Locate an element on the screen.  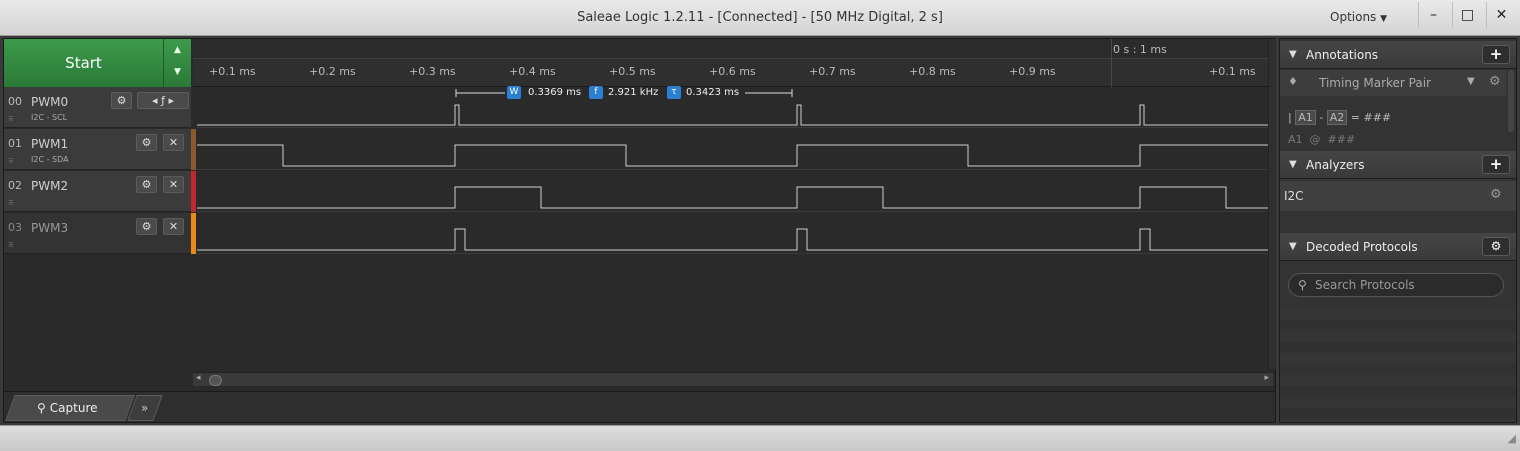
chevron-left-icon: ◂ is located at coordinates (155, 100).